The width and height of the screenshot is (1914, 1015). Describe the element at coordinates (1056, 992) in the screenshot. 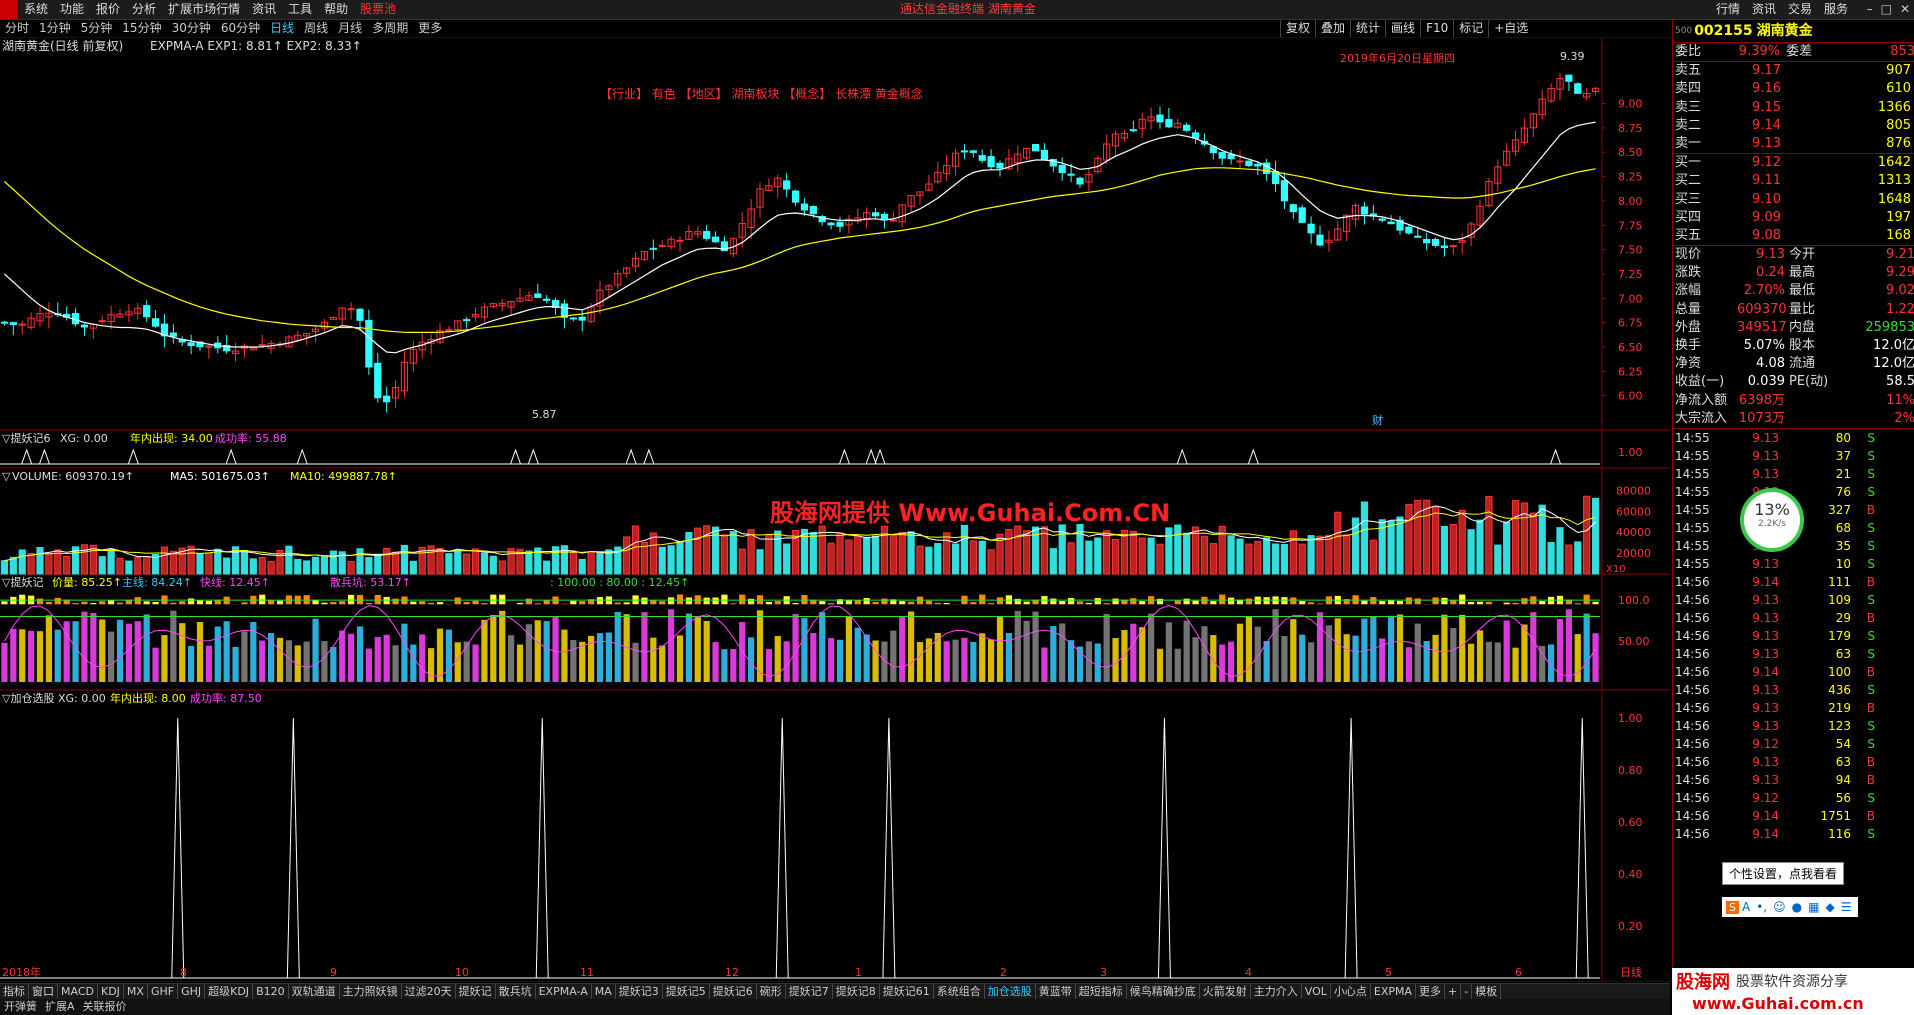

I see `indicator-tab: 黄蓝带` at that location.